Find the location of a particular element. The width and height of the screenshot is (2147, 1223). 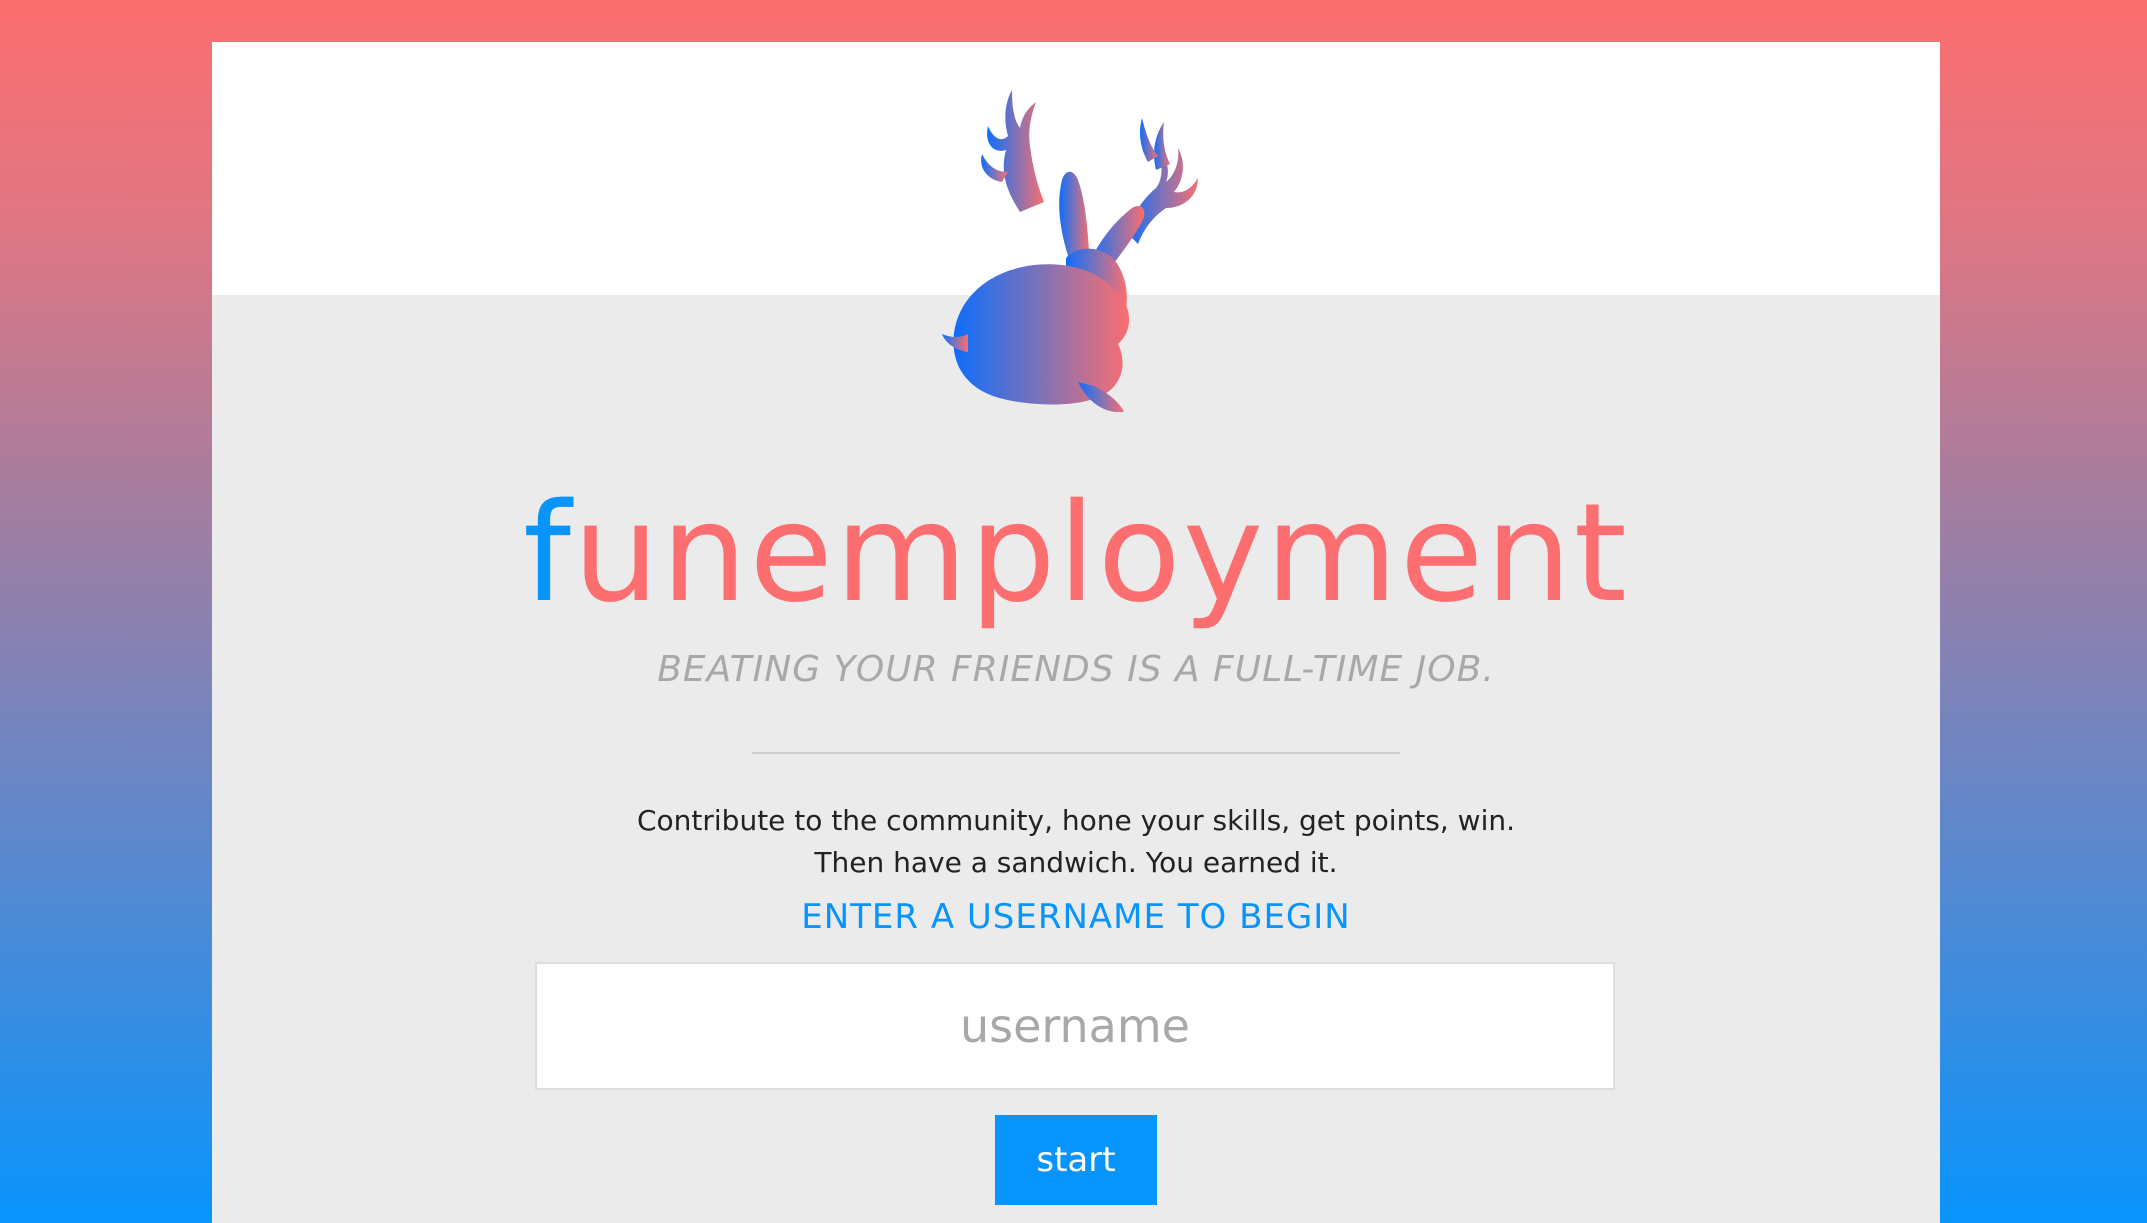

username-input is located at coordinates (1075, 1026).